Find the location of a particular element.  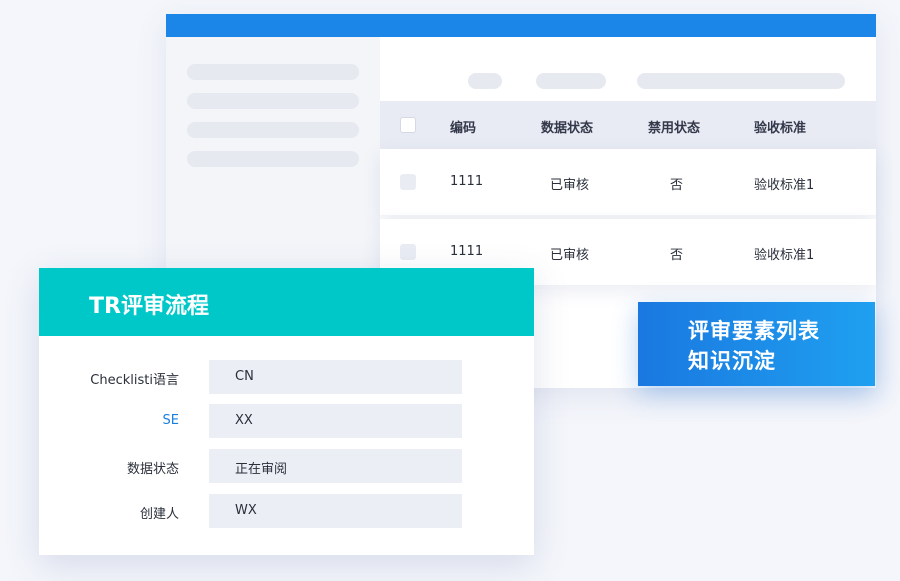

data-status-field: 正在审阅 is located at coordinates (335, 466).